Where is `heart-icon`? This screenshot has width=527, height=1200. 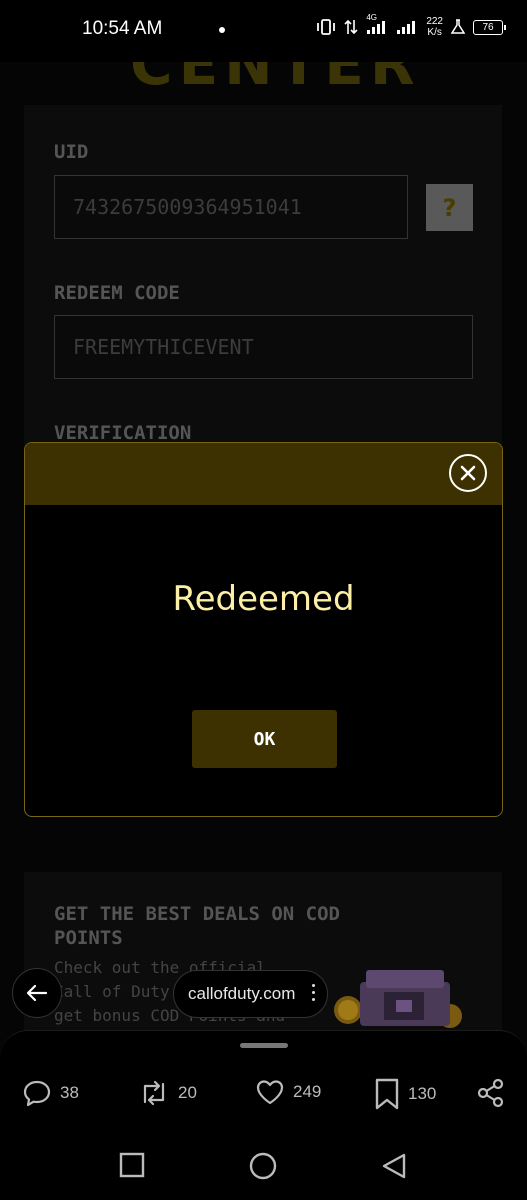 heart-icon is located at coordinates (270, 1092).